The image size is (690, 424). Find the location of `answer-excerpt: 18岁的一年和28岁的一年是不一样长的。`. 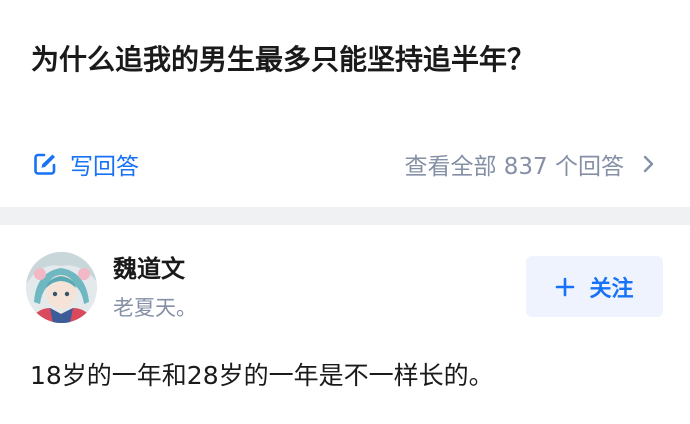

answer-excerpt: 18岁的一年和28岁的一年是不一样长的。 is located at coordinates (262, 376).